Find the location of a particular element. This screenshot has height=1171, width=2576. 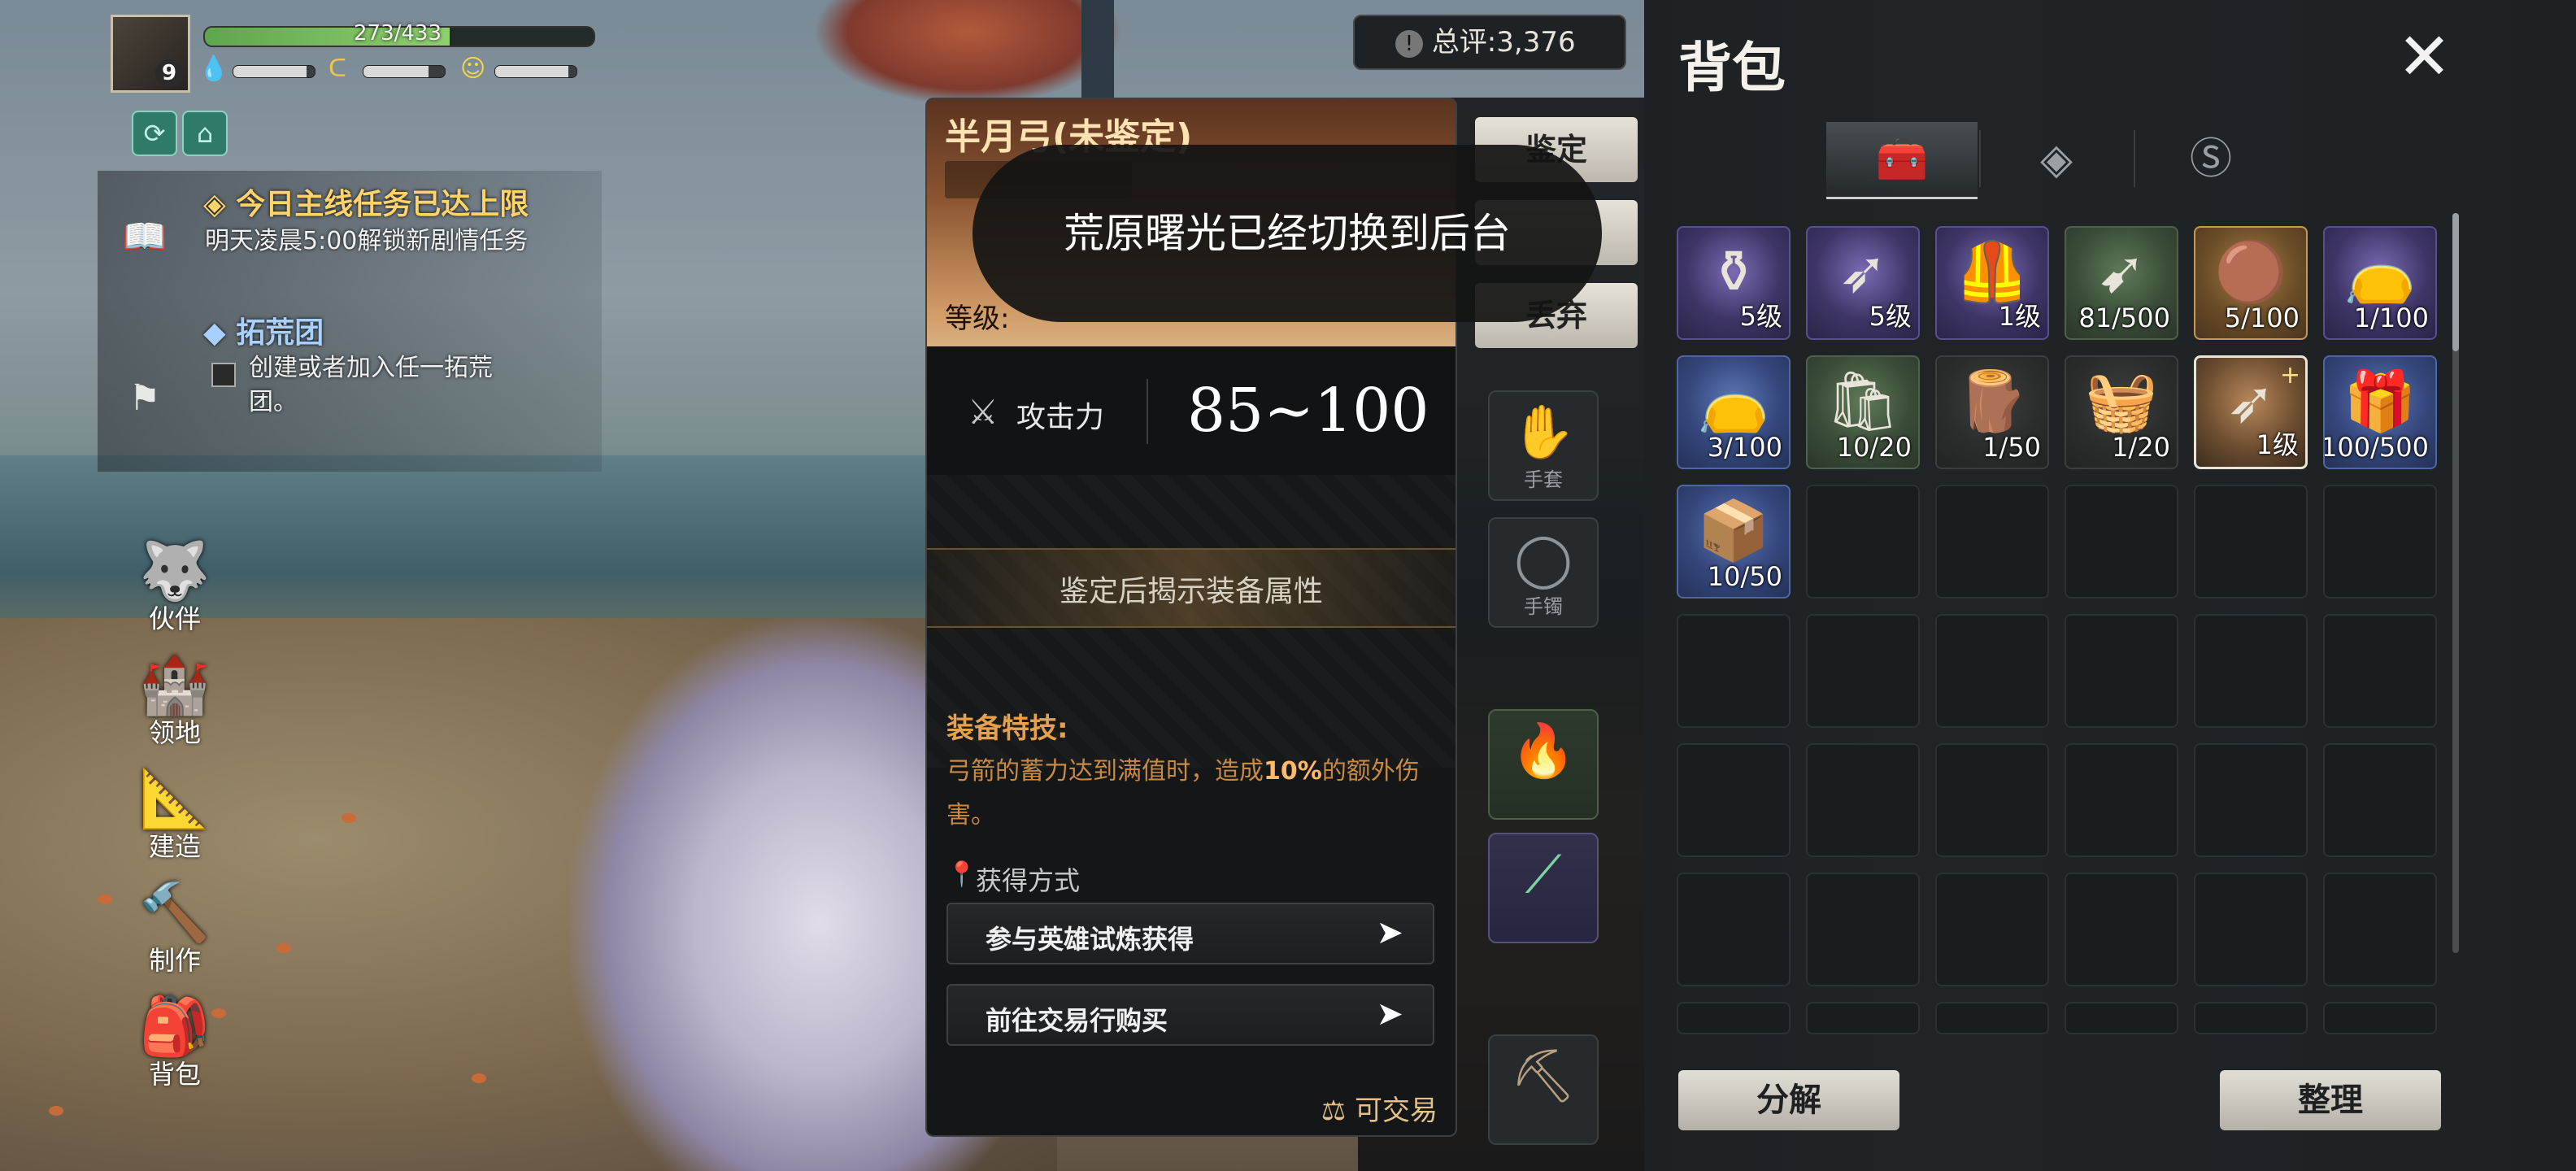

inventory-slot-item: ⚱ 5级 is located at coordinates (1734, 283).